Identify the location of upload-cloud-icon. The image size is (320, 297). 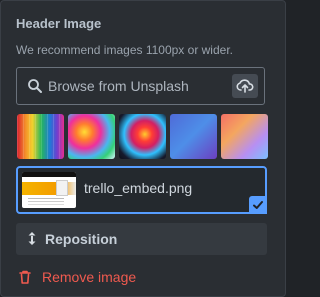
(245, 86).